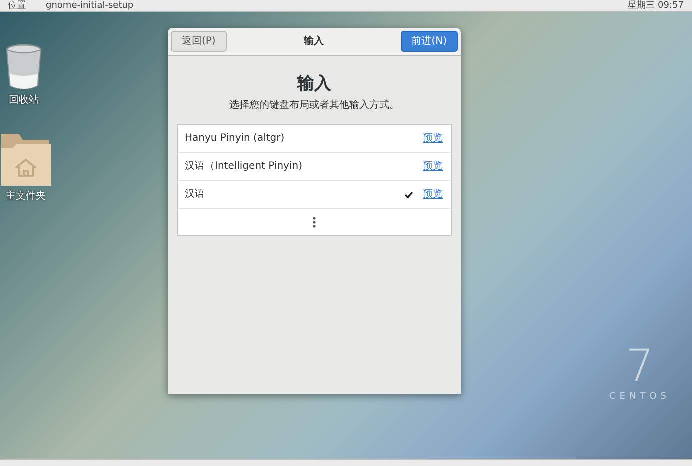 Image resolution: width=692 pixels, height=466 pixels. What do you see at coordinates (17, 5) in the screenshot?
I see `places-menu: 位置` at bounding box center [17, 5].